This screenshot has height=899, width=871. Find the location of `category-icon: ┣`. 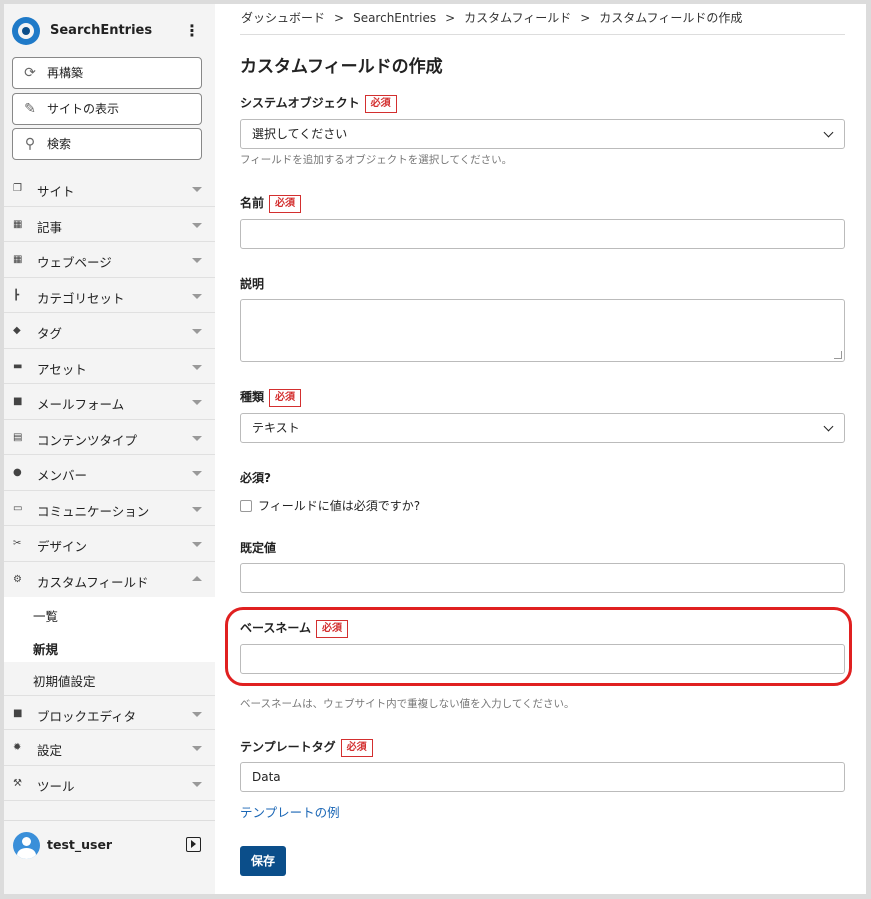

category-icon: ┣ is located at coordinates (16, 295).